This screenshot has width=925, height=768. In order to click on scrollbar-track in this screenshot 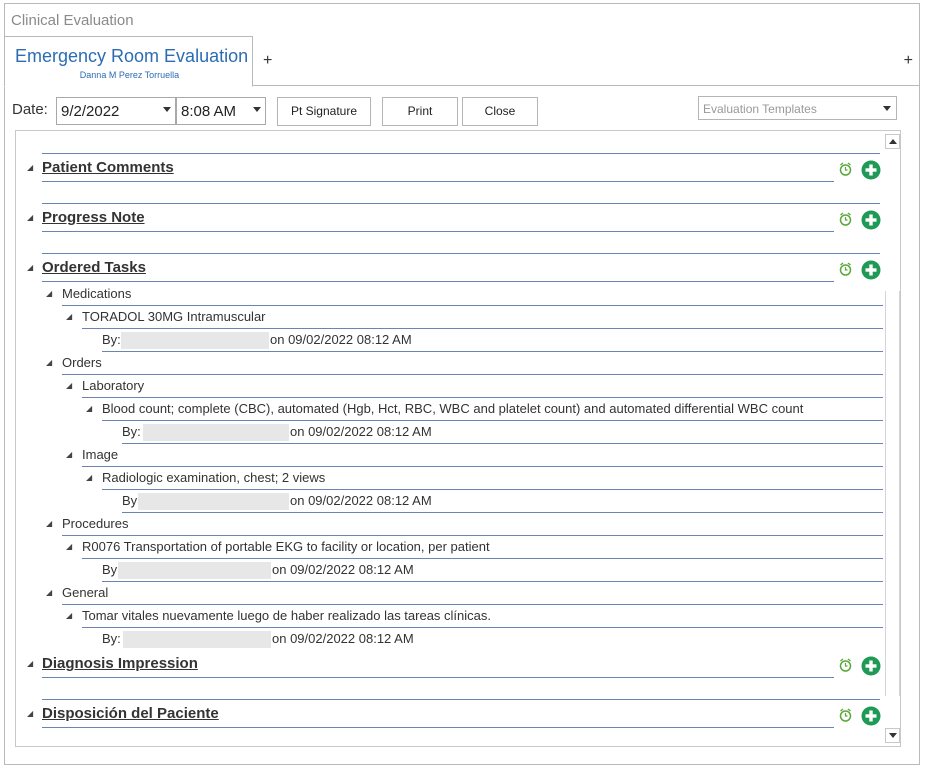, I will do `click(892, 493)`.